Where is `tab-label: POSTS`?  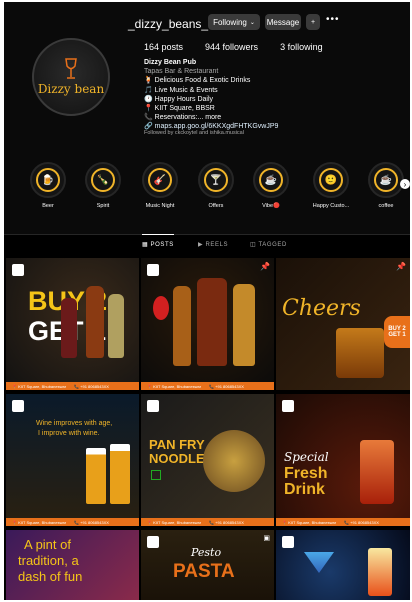 tab-label: POSTS is located at coordinates (162, 245).